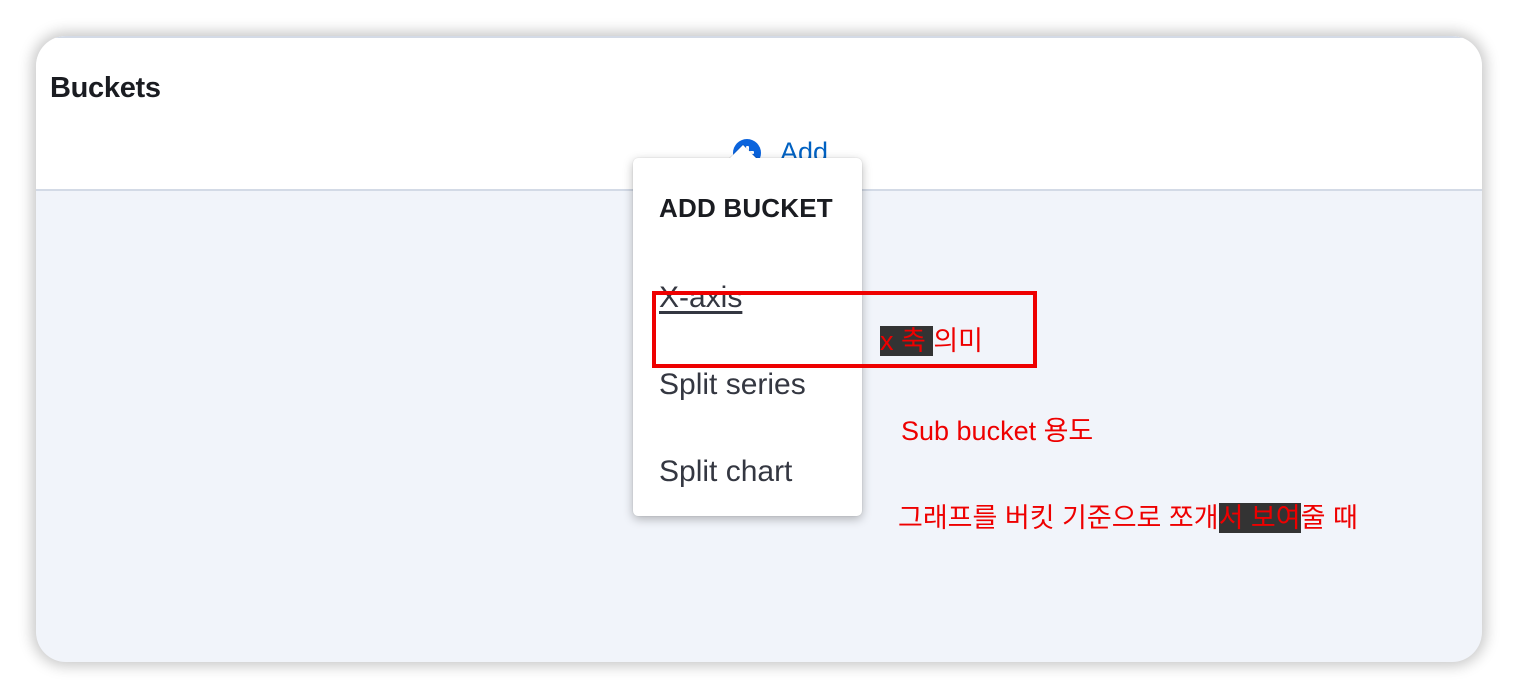 This screenshot has height=698, width=1518. I want to click on panel-title: Buckets, so click(105, 88).